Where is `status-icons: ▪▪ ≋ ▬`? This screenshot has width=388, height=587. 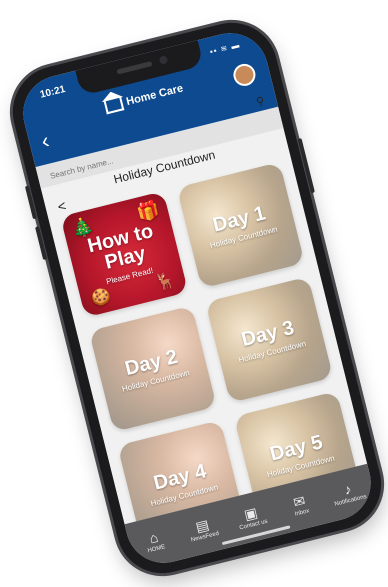
status-icons: ▪▪ ≋ ▬ is located at coordinates (225, 48).